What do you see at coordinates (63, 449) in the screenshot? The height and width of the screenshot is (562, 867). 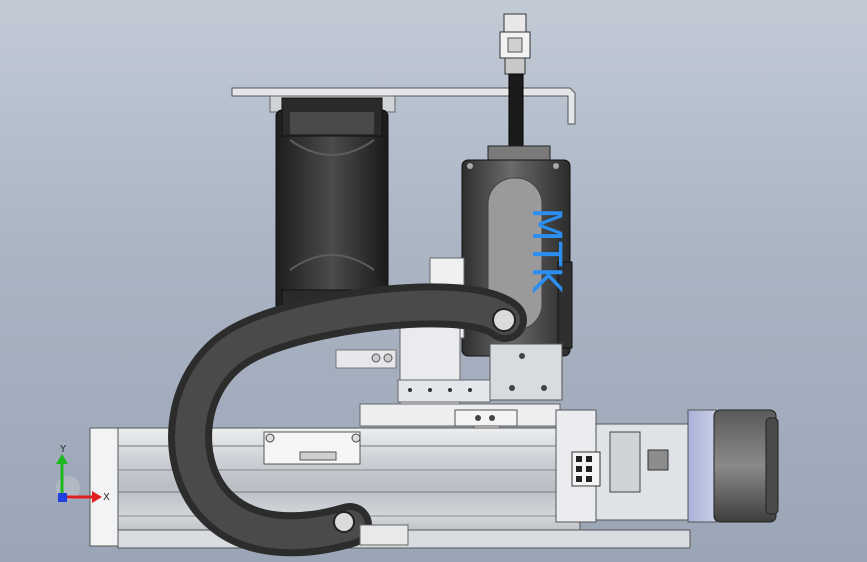 I see `axis-y-label: Y` at bounding box center [63, 449].